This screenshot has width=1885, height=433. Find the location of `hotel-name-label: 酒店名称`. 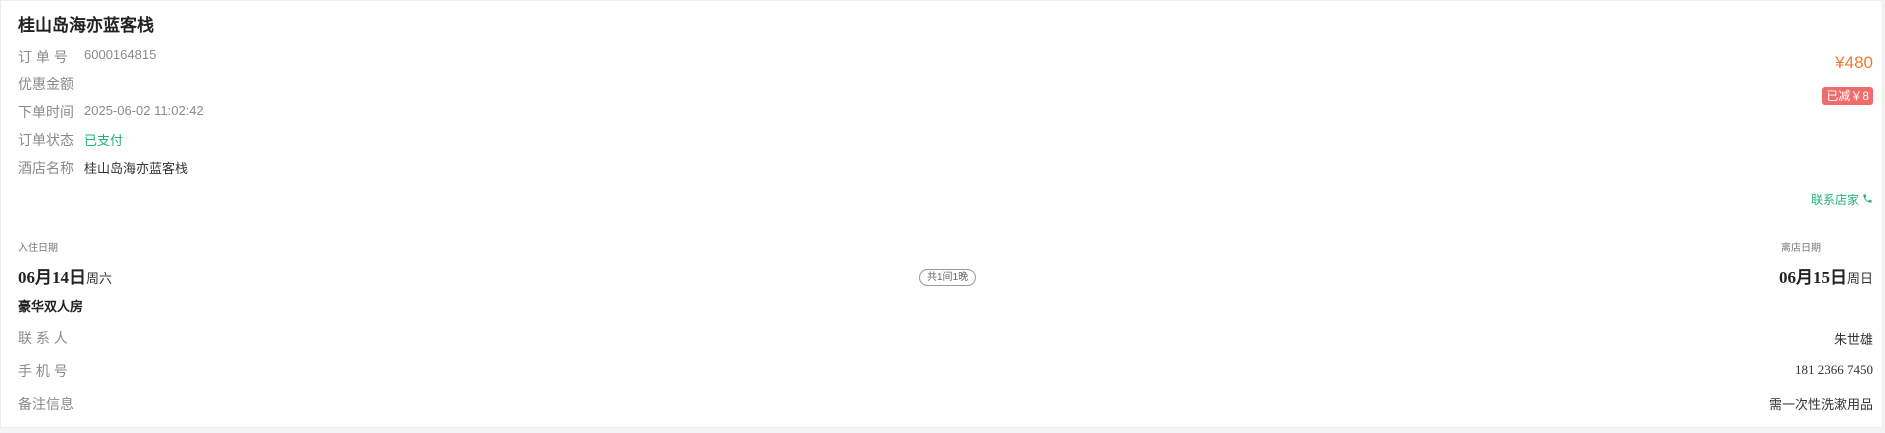

hotel-name-label: 酒店名称 is located at coordinates (46, 168).